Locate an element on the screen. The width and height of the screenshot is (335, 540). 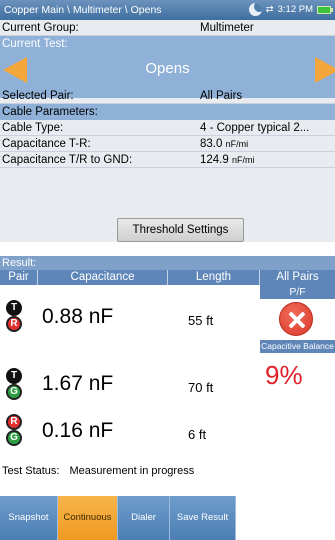
result-header: Result: is located at coordinates (167, 263).